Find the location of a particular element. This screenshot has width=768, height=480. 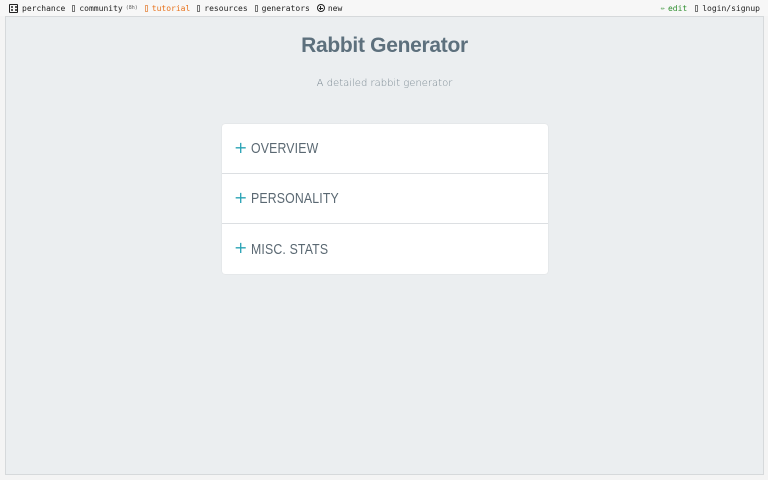

accordion-item-overview: + OVERVIEW is located at coordinates (385, 149).